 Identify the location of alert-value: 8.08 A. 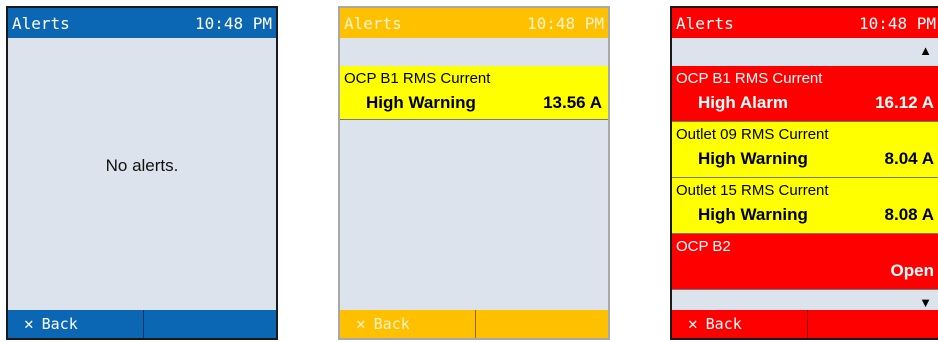
(909, 214).